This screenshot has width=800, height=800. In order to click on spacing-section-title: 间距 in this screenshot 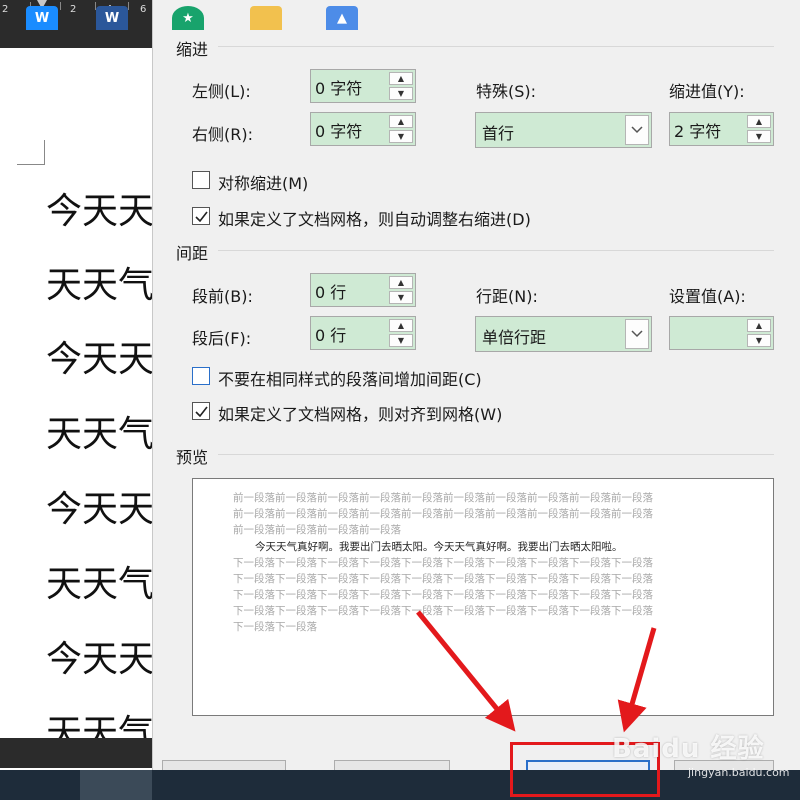, I will do `click(192, 253)`.